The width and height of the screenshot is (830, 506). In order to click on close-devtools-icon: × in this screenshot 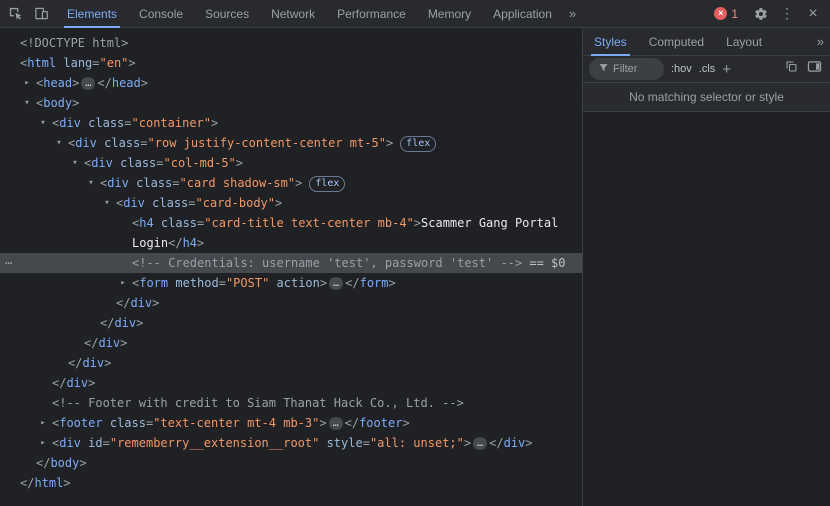, I will do `click(813, 14)`.